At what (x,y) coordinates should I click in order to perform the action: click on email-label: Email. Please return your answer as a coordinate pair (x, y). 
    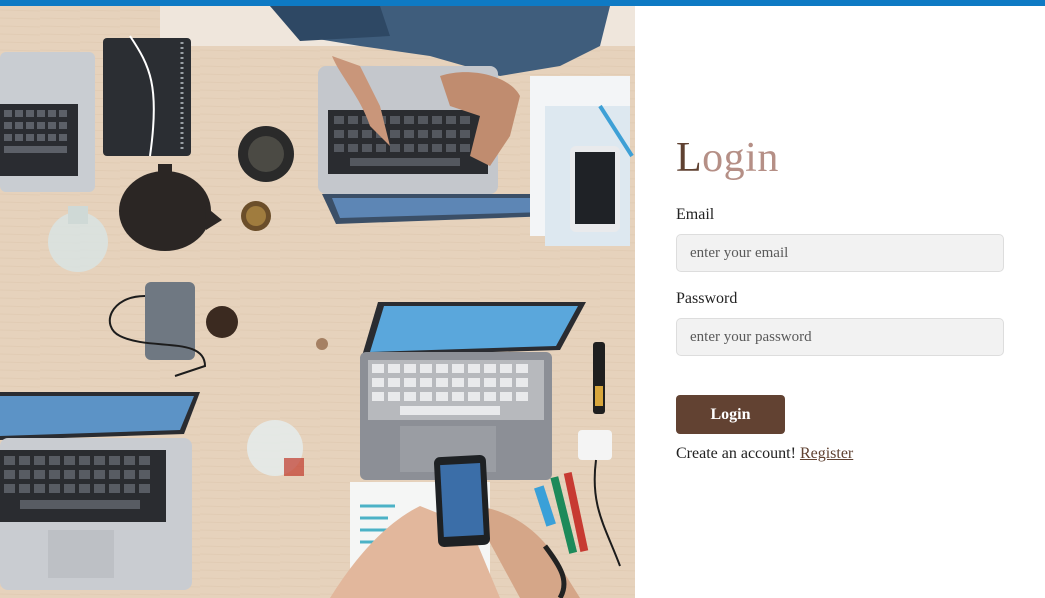
    Looking at the image, I should click on (695, 214).